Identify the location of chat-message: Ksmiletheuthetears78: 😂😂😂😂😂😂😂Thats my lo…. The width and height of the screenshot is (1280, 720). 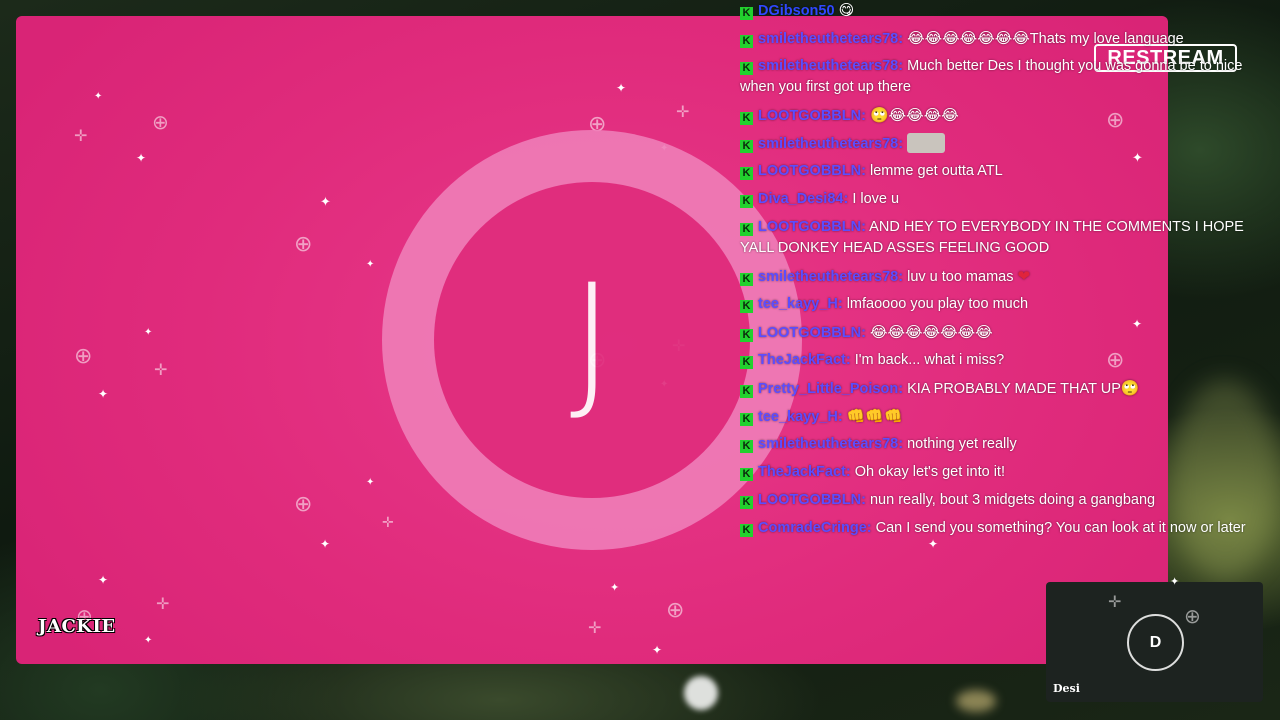
(1005, 39).